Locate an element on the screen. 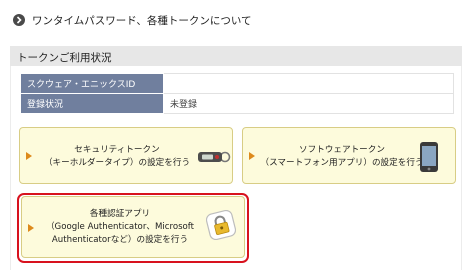  software-token-label: ソフトウェアトークン （スマートフォン用アプリ）の設定を行う is located at coordinates (342, 157).